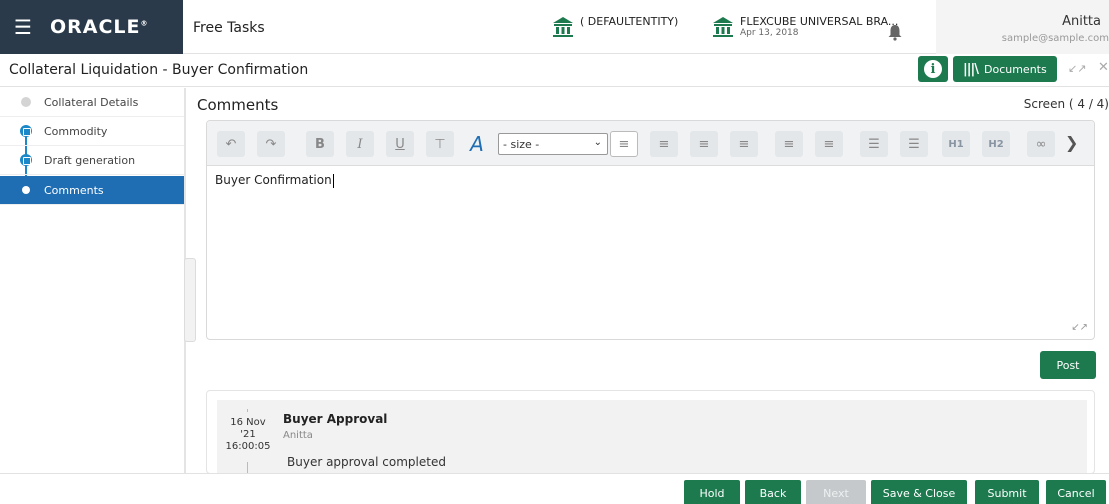  What do you see at coordinates (25, 27) in the screenshot?
I see `hamburger-menu-icon: ☰` at bounding box center [25, 27].